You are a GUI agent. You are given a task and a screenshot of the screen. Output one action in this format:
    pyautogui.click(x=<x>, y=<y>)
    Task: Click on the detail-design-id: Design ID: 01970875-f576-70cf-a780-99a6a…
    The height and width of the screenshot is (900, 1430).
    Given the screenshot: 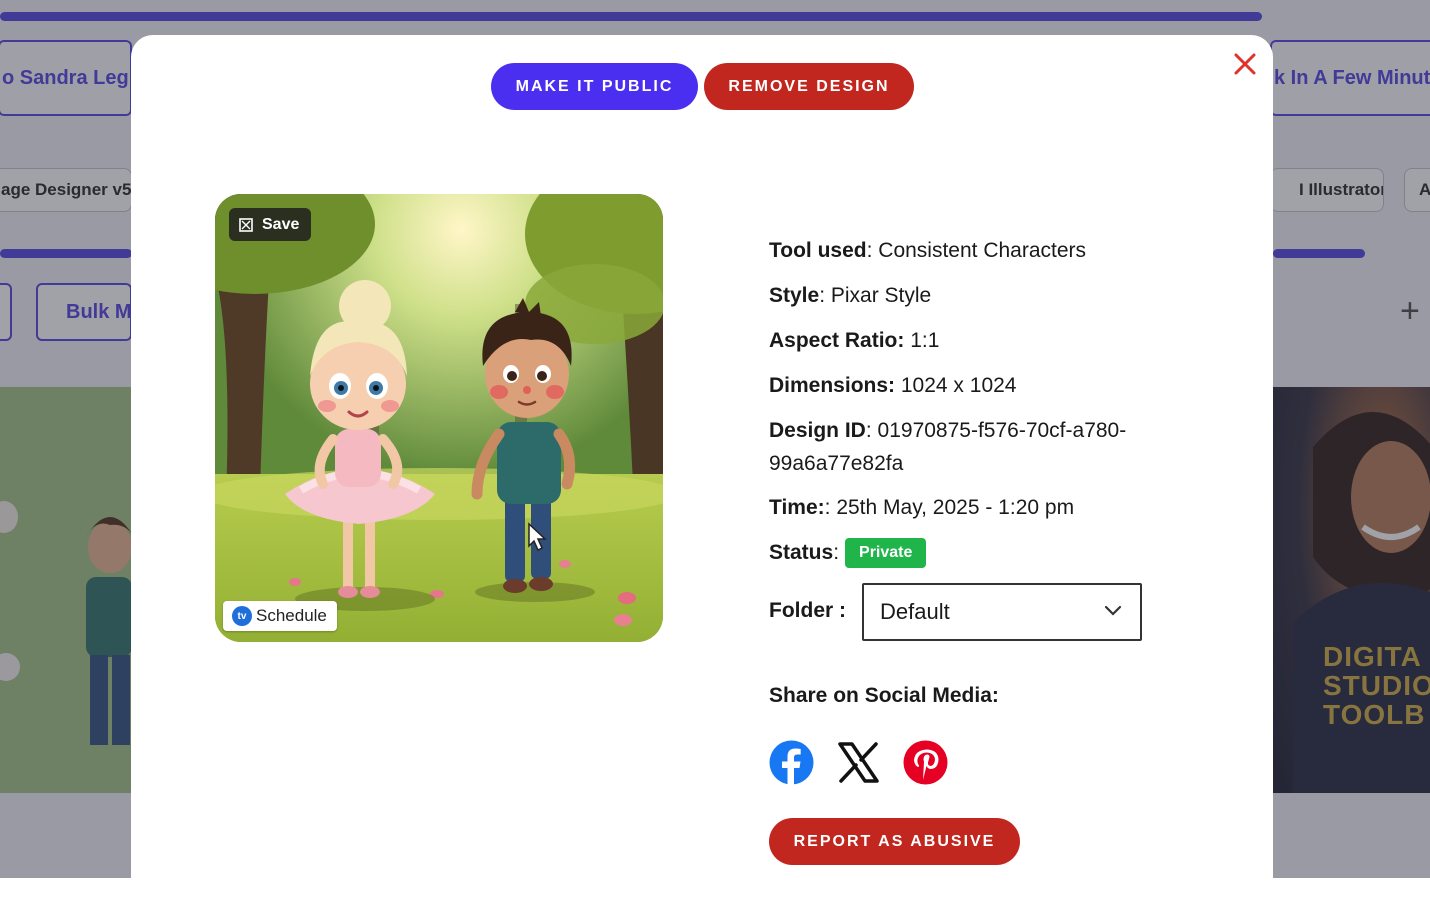 What is the action you would take?
    pyautogui.click(x=948, y=447)
    